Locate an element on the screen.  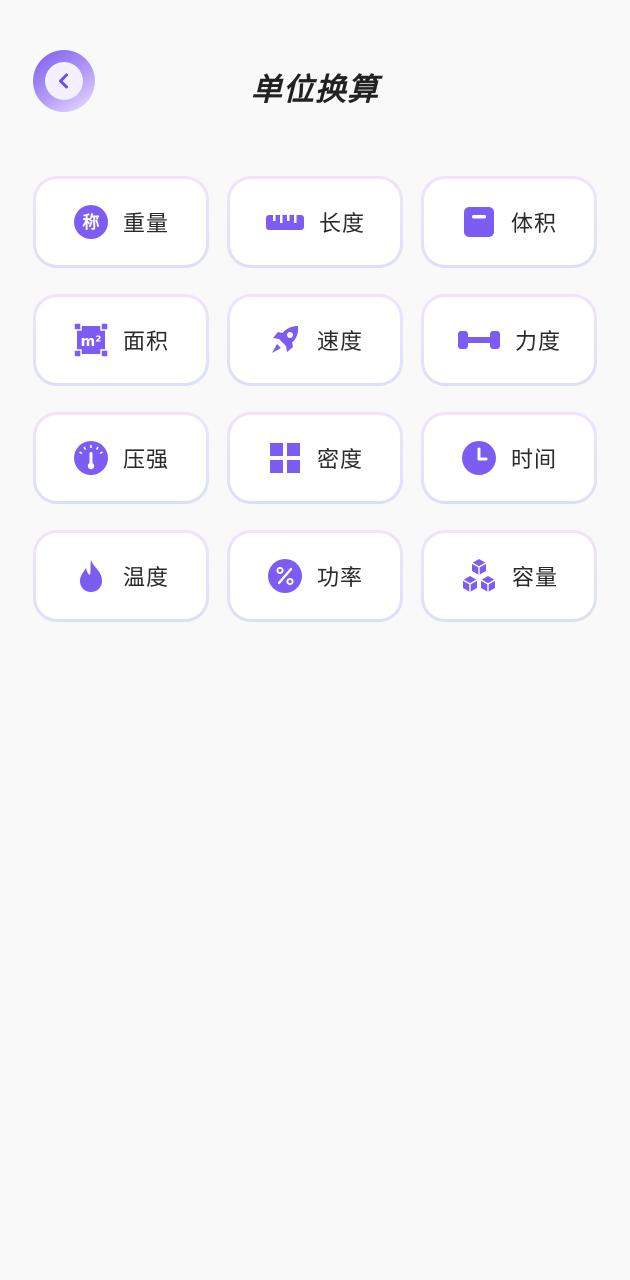
unit-label-area: 面积 is located at coordinates (145, 342).